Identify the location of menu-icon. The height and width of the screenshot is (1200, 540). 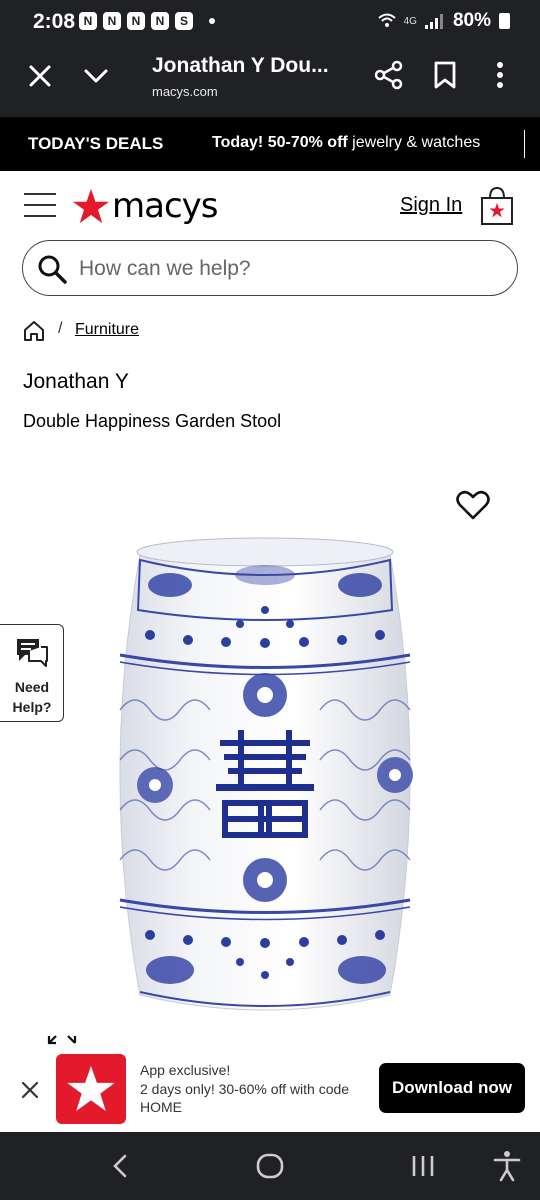
(40, 206).